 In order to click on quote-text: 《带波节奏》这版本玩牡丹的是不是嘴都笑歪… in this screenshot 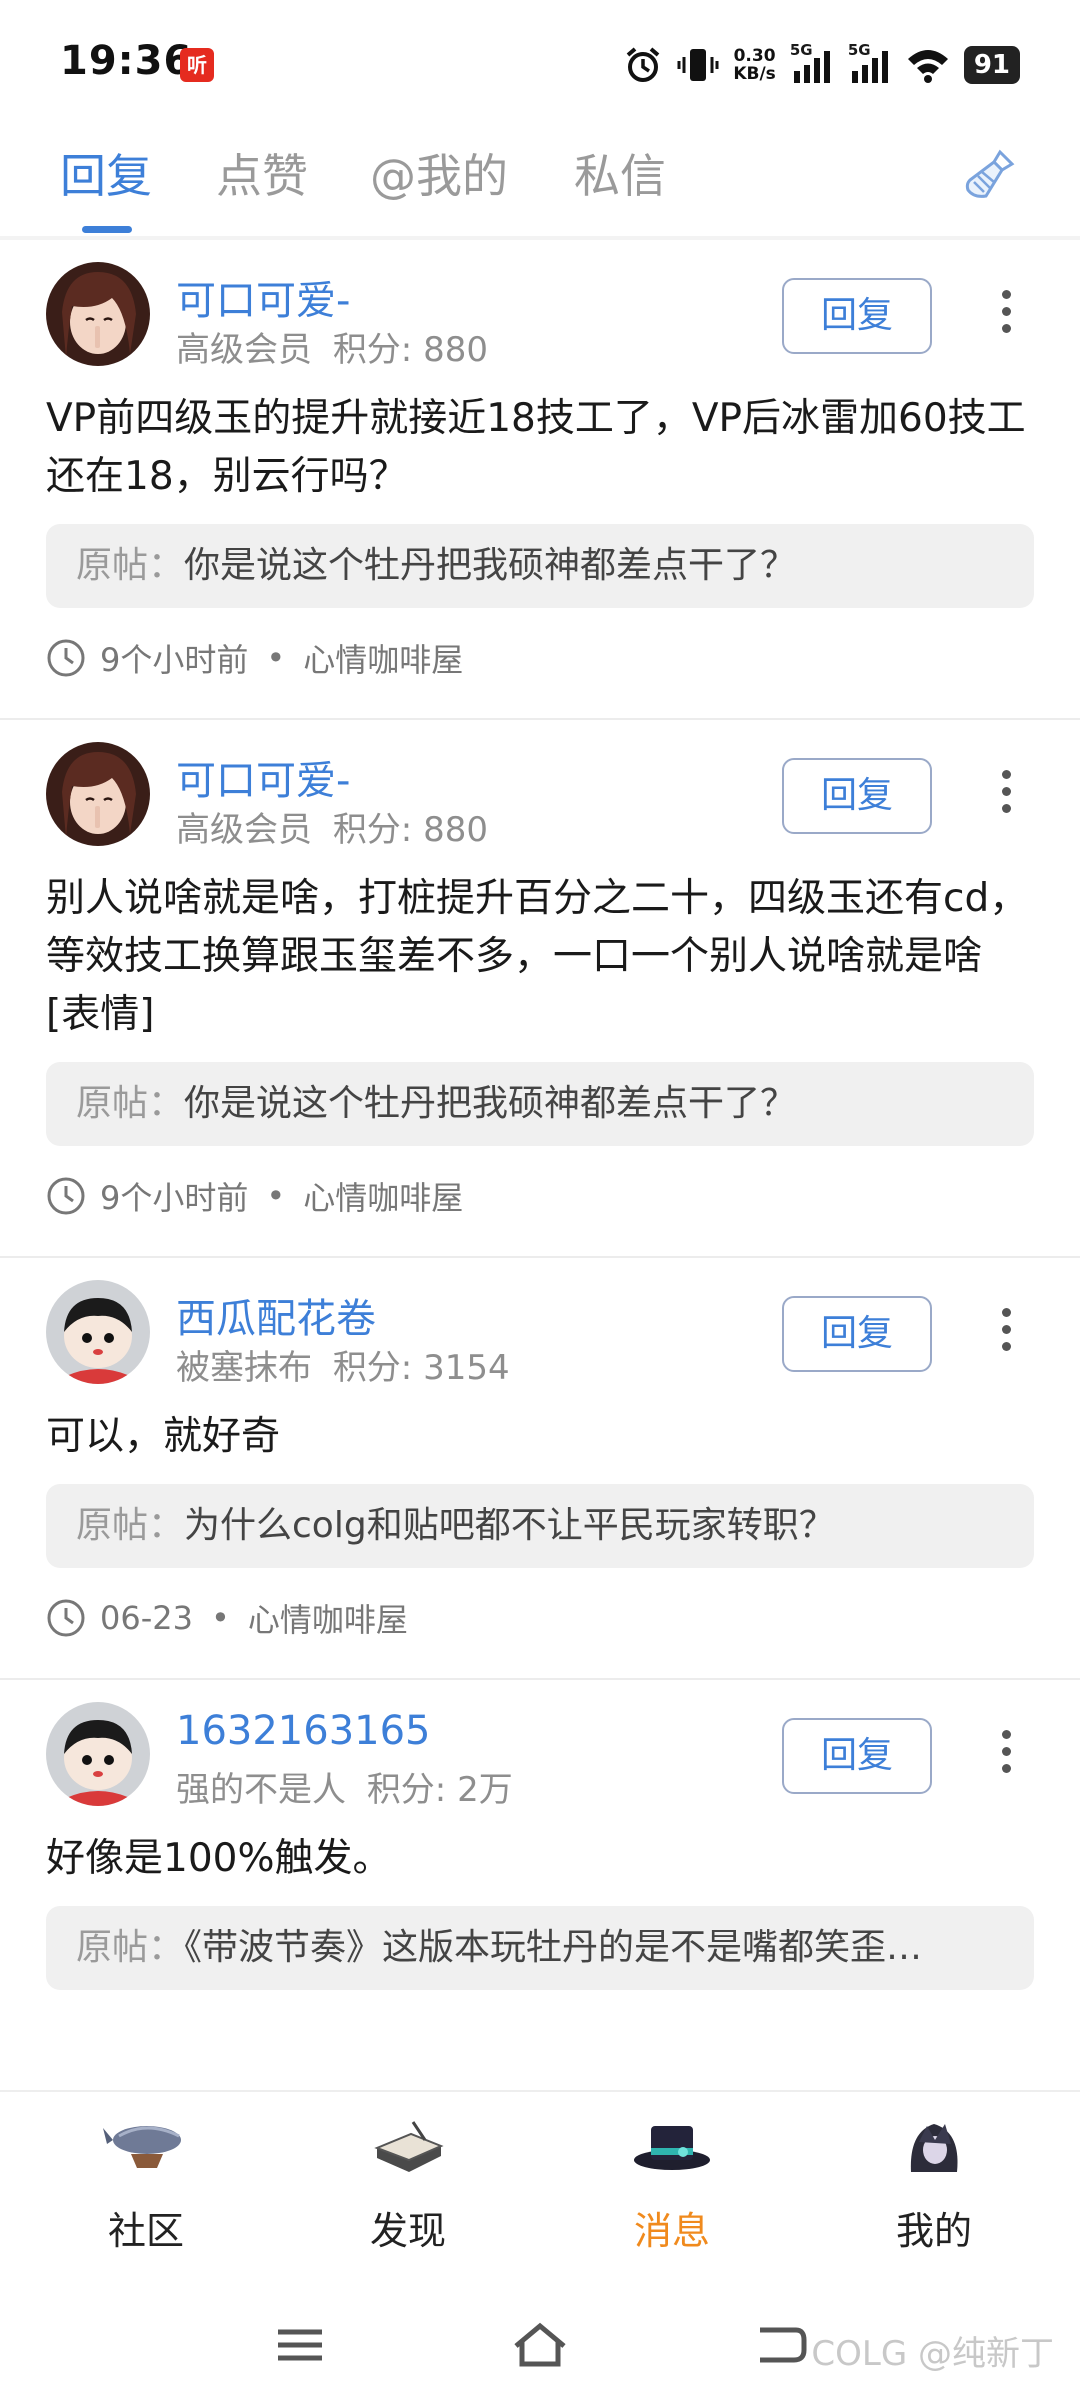, I will do `click(553, 1947)`.